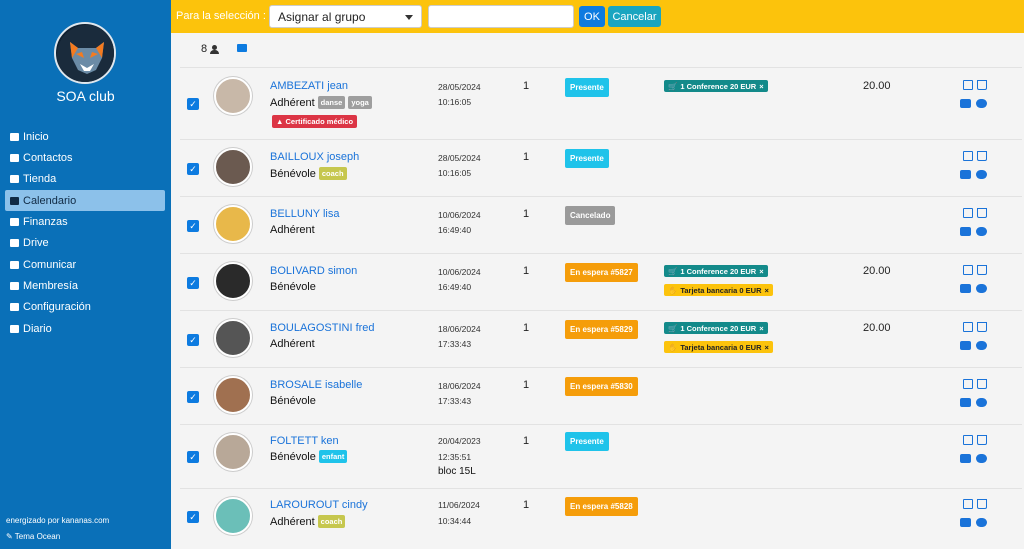 The image size is (1024, 549). I want to click on registration-date: 28/05/2024, so click(459, 87).